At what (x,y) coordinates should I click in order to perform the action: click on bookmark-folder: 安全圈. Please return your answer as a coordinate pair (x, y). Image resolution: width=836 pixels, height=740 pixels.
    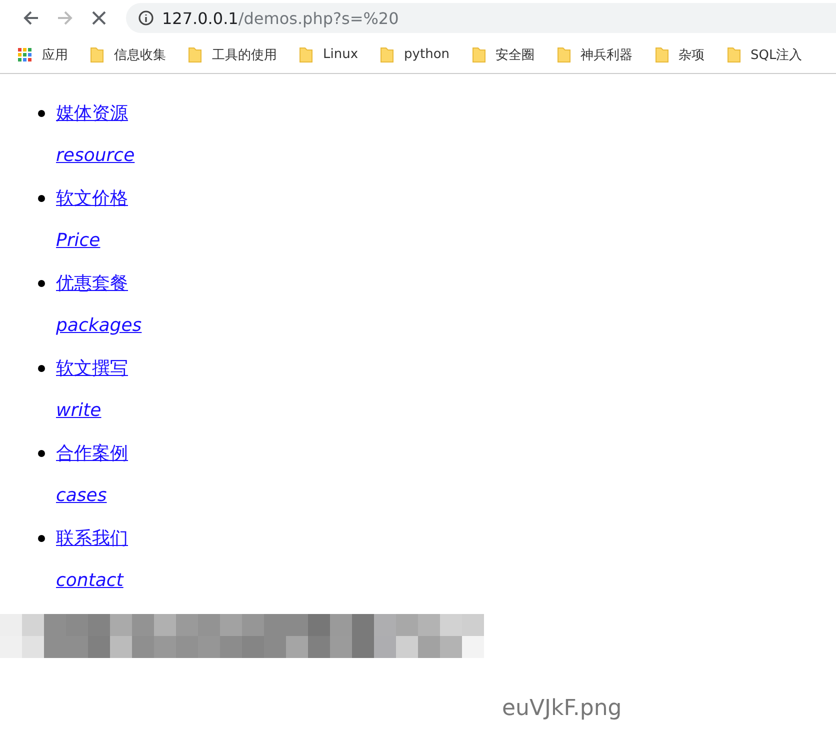
    Looking at the image, I should click on (503, 55).